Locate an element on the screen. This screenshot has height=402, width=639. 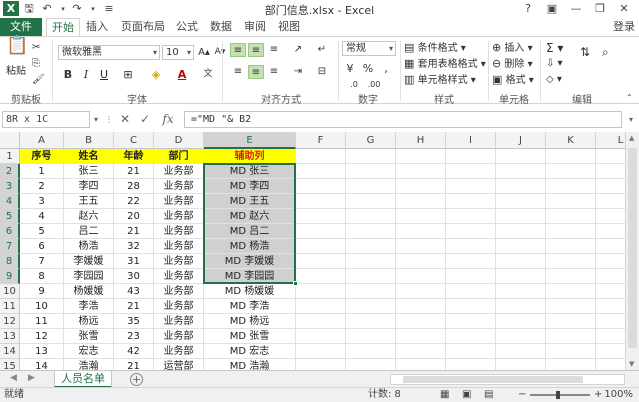
table-cell: 42 is located at coordinates (134, 351).